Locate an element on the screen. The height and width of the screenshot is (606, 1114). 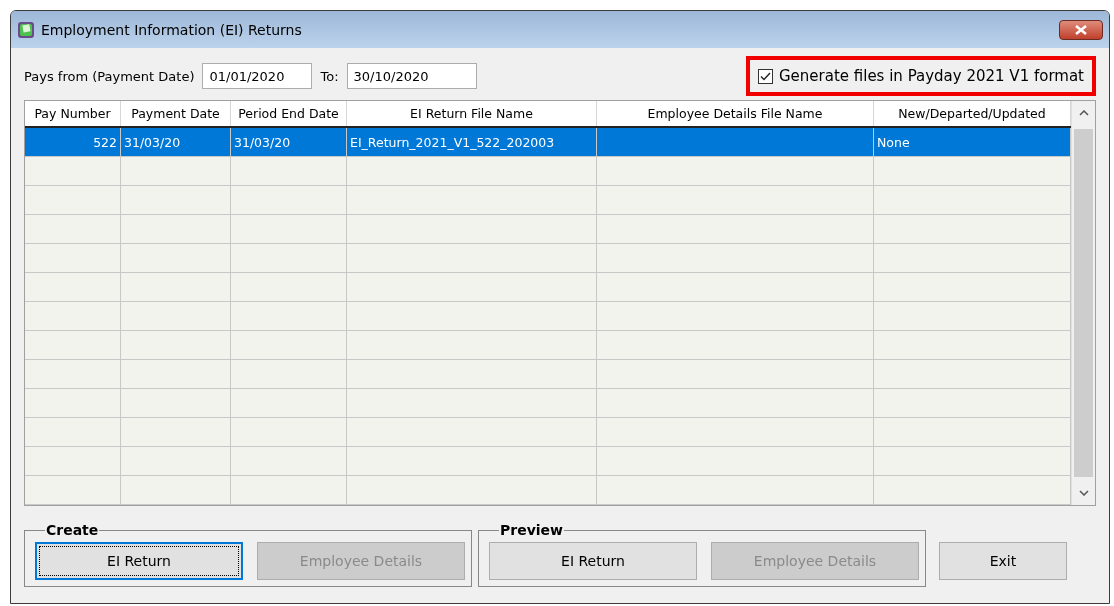
window-title: Employment Information (EI) Returns is located at coordinates (172, 29).